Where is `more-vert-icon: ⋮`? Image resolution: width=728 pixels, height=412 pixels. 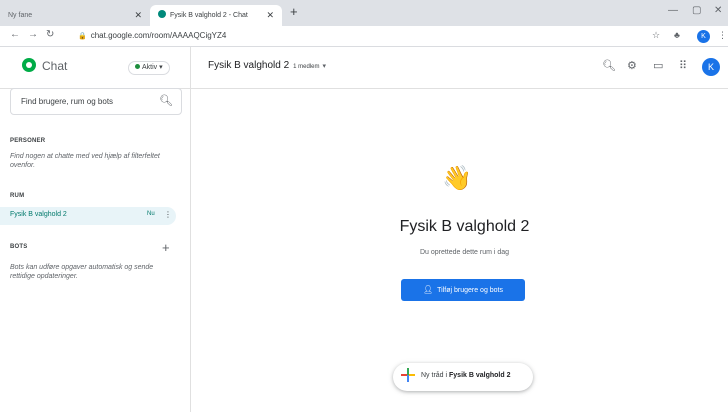
more-vert-icon: ⋮ is located at coordinates (168, 214).